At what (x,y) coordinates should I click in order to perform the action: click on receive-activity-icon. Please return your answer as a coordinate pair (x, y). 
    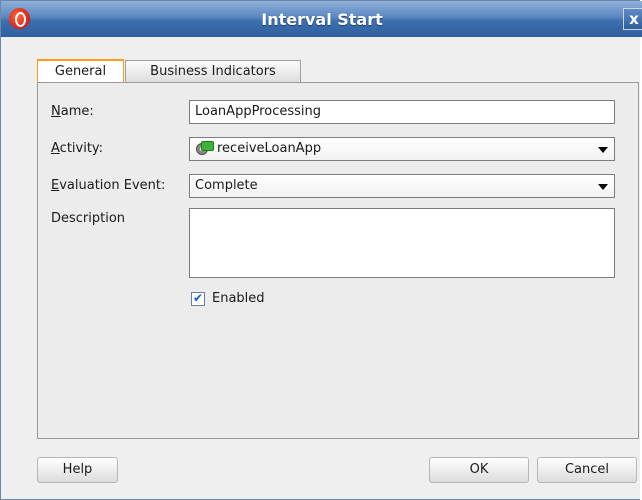
    Looking at the image, I should click on (204, 148).